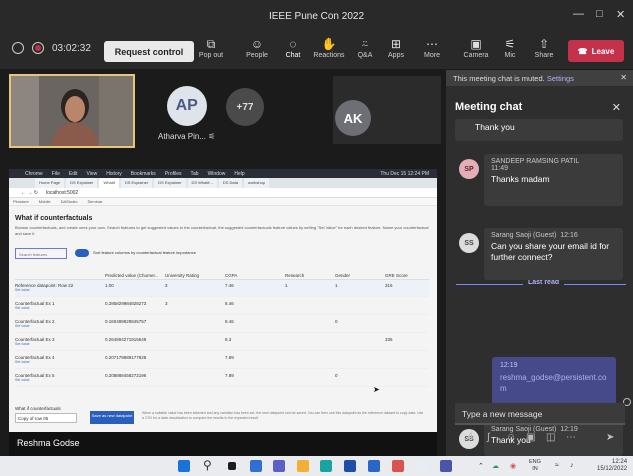 The height and width of the screenshot is (476, 633). What do you see at coordinates (578, 14) in the screenshot?
I see `minimize-icon: —` at bounding box center [578, 14].